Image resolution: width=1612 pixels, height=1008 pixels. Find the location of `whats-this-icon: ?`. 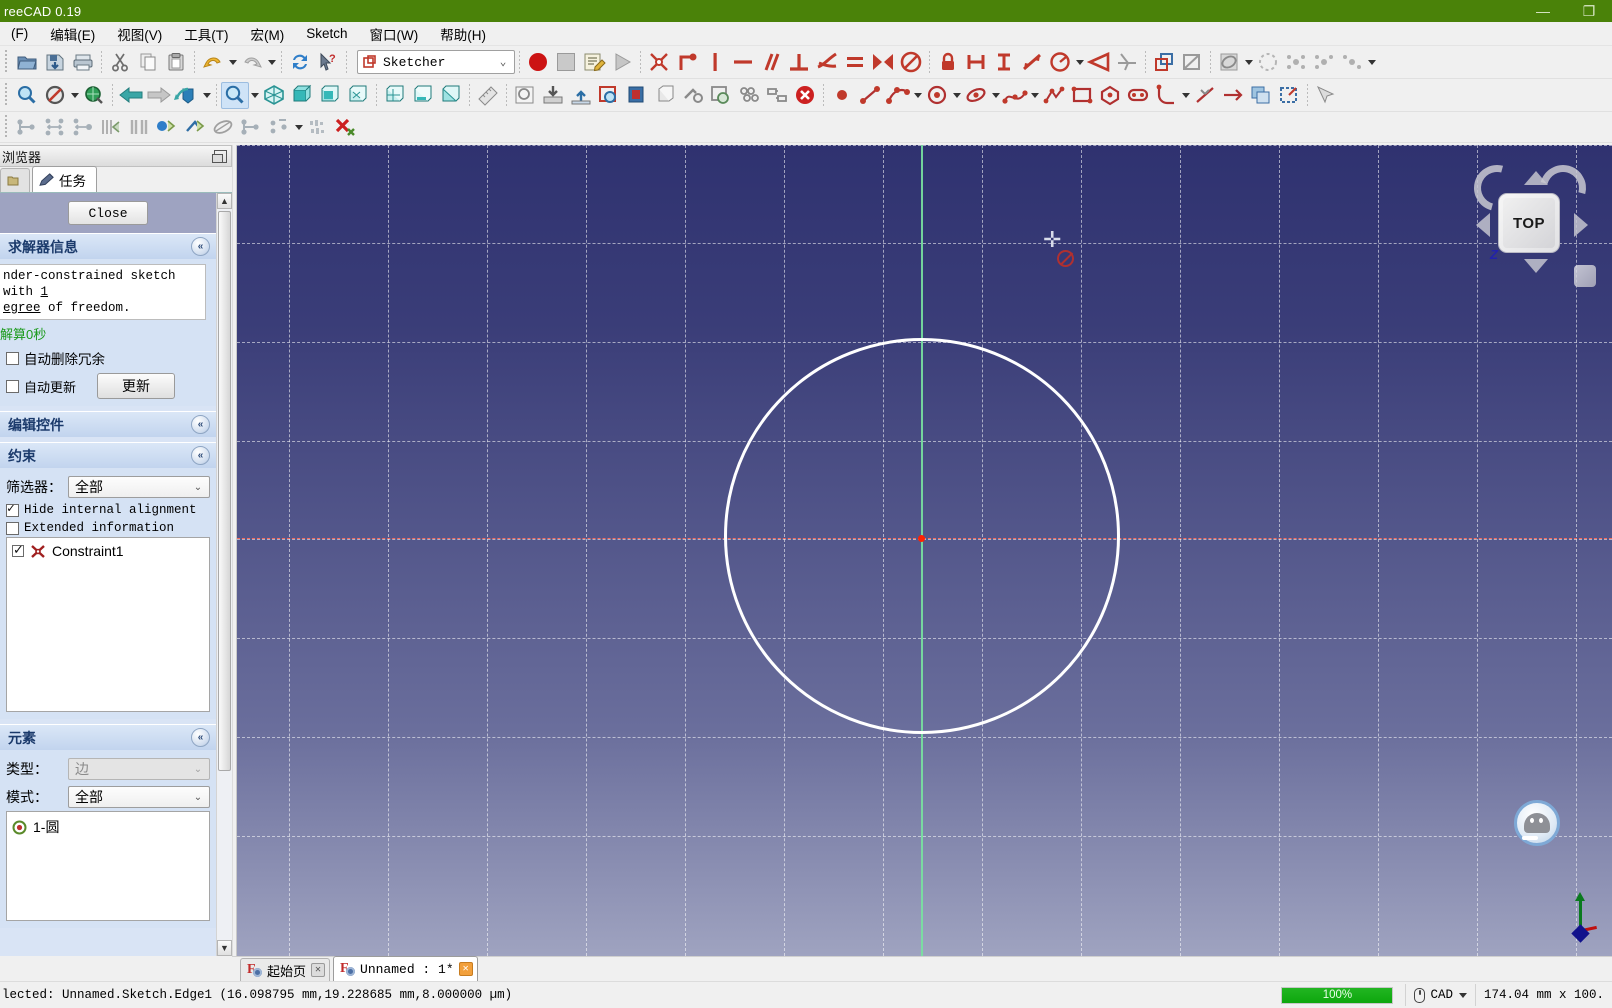

whats-this-icon: ? is located at coordinates (328, 62).